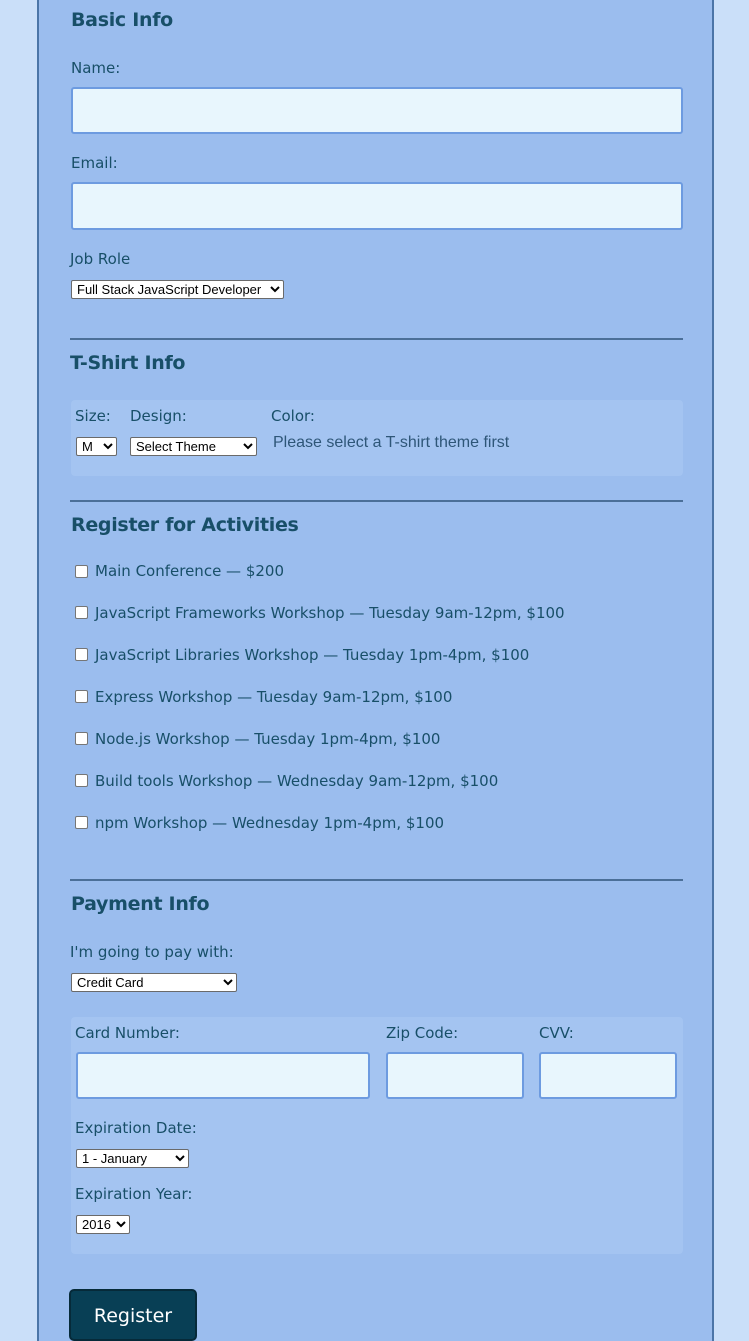 This screenshot has width=749, height=1341. I want to click on email-label: Email:, so click(94, 163).